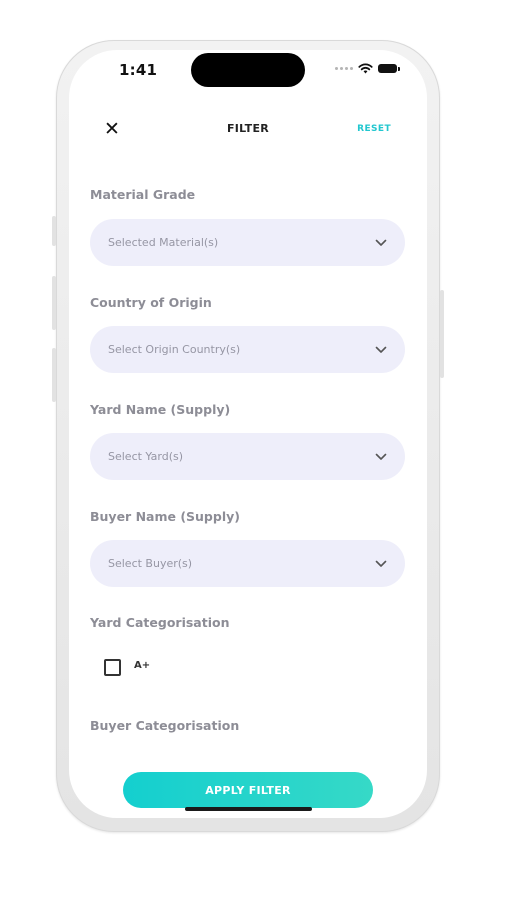 Image resolution: width=507 pixels, height=900 pixels. What do you see at coordinates (146, 456) in the screenshot?
I see `yard-name-placeholder: Select Yard(s)` at bounding box center [146, 456].